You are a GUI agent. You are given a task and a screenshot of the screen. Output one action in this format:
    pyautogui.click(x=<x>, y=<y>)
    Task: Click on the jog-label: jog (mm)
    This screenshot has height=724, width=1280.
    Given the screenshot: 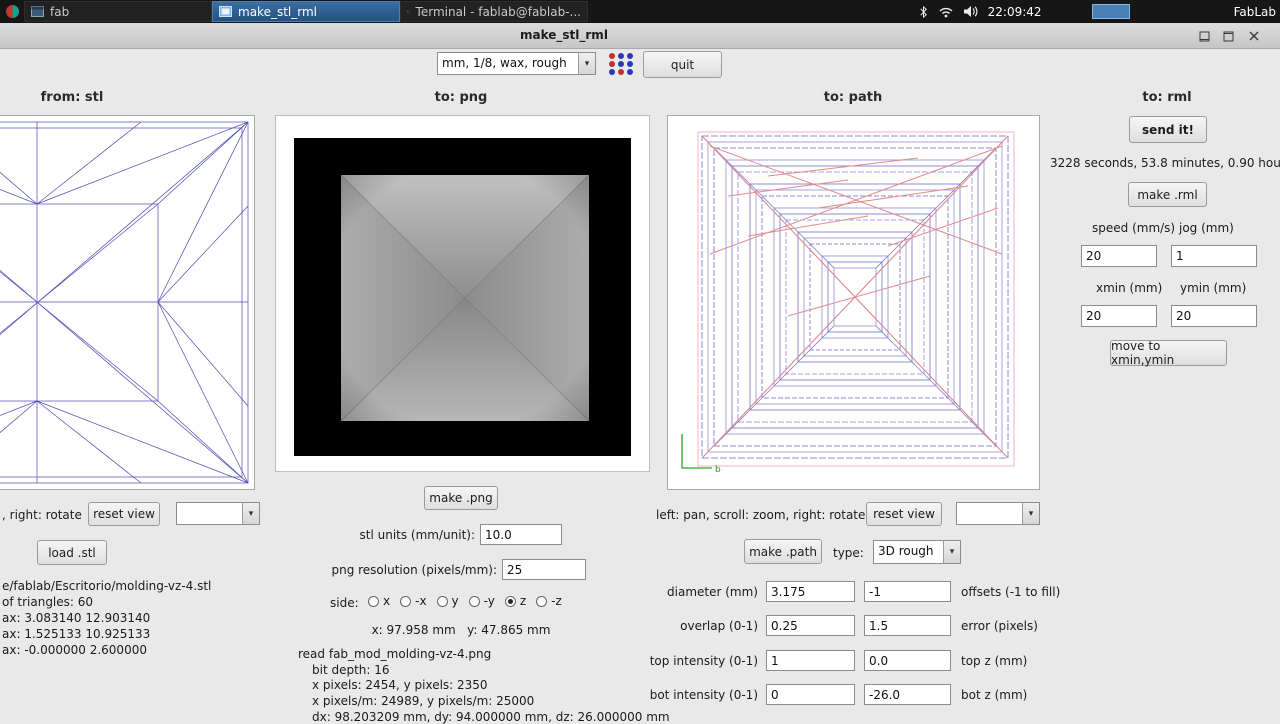 What is the action you would take?
    pyautogui.click(x=1206, y=228)
    